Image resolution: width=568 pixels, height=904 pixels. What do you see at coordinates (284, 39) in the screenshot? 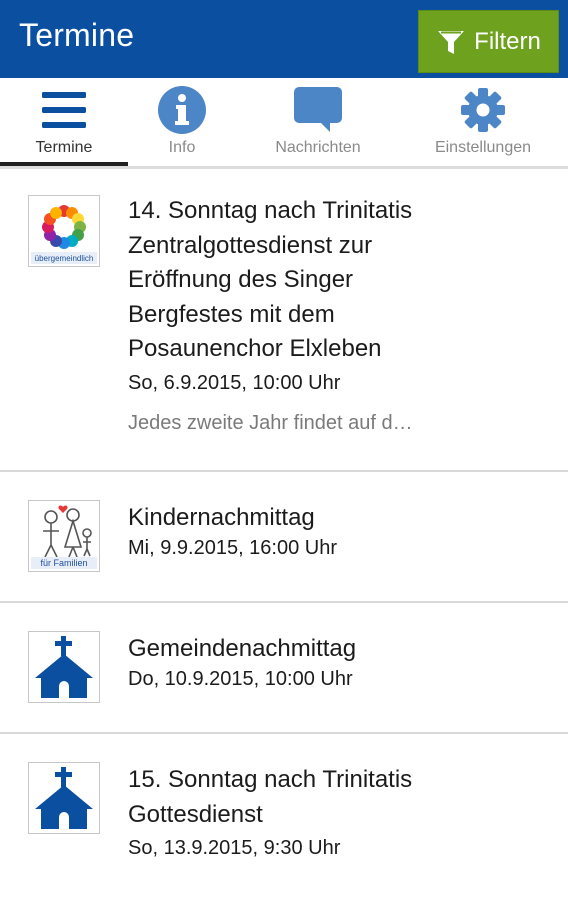
I see `app-bar: Termine Filtern` at bounding box center [284, 39].